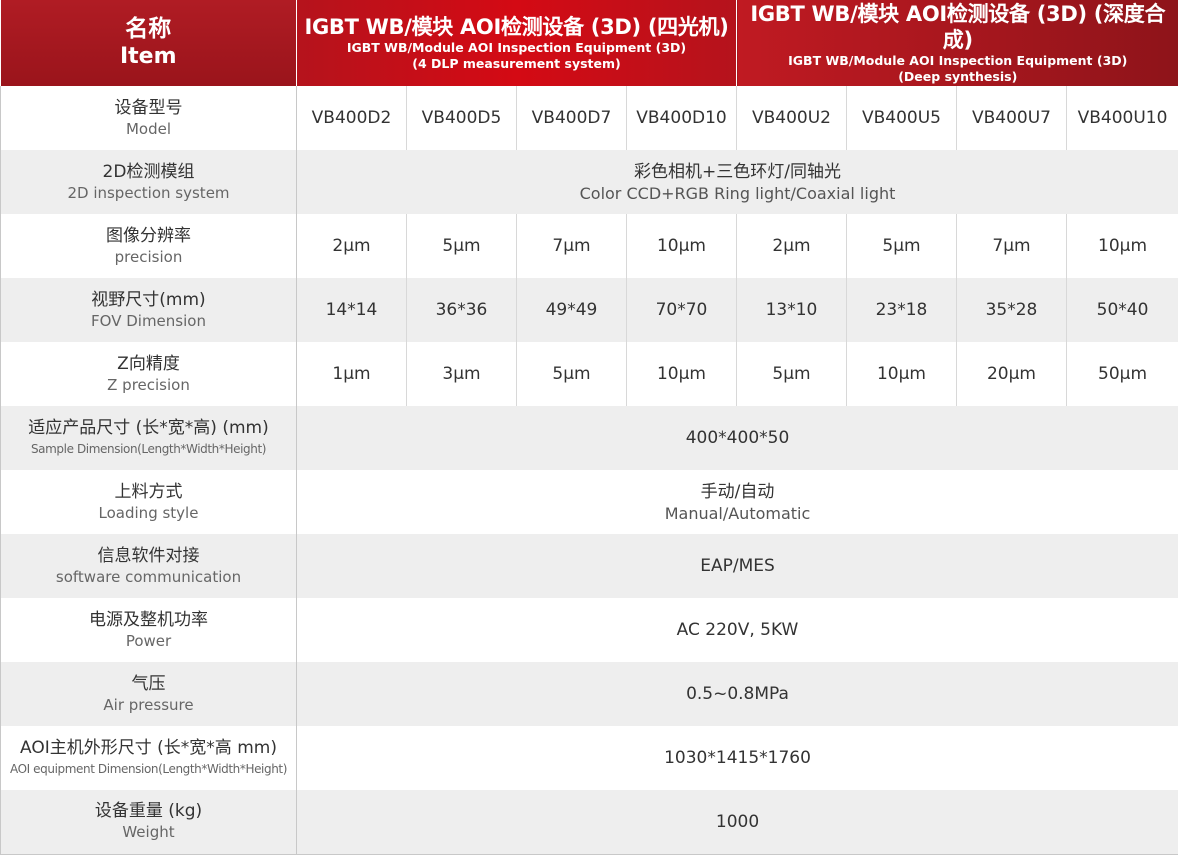 The width and height of the screenshot is (1178, 860). What do you see at coordinates (461, 374) in the screenshot?
I see `cell-z-precision: 3µm` at bounding box center [461, 374].